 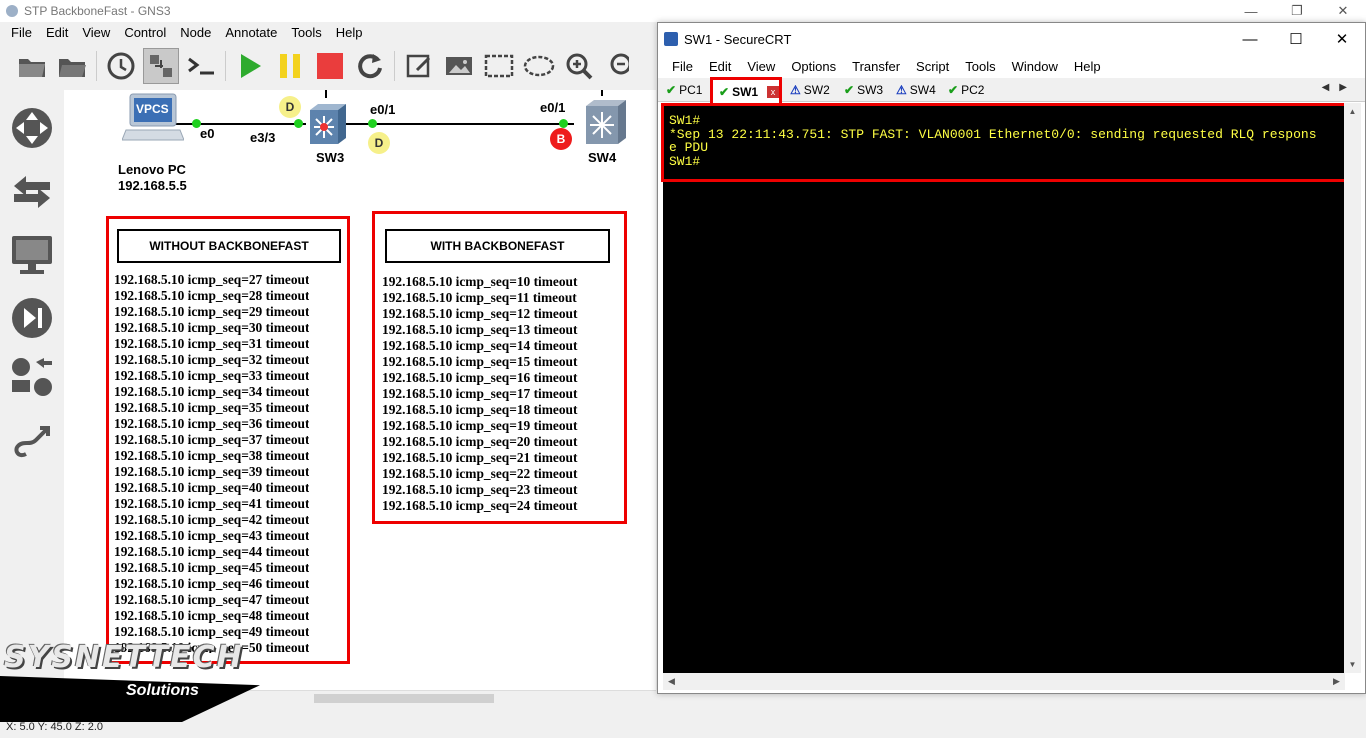 I want to click on sw4-label: SW4, so click(x=602, y=157).